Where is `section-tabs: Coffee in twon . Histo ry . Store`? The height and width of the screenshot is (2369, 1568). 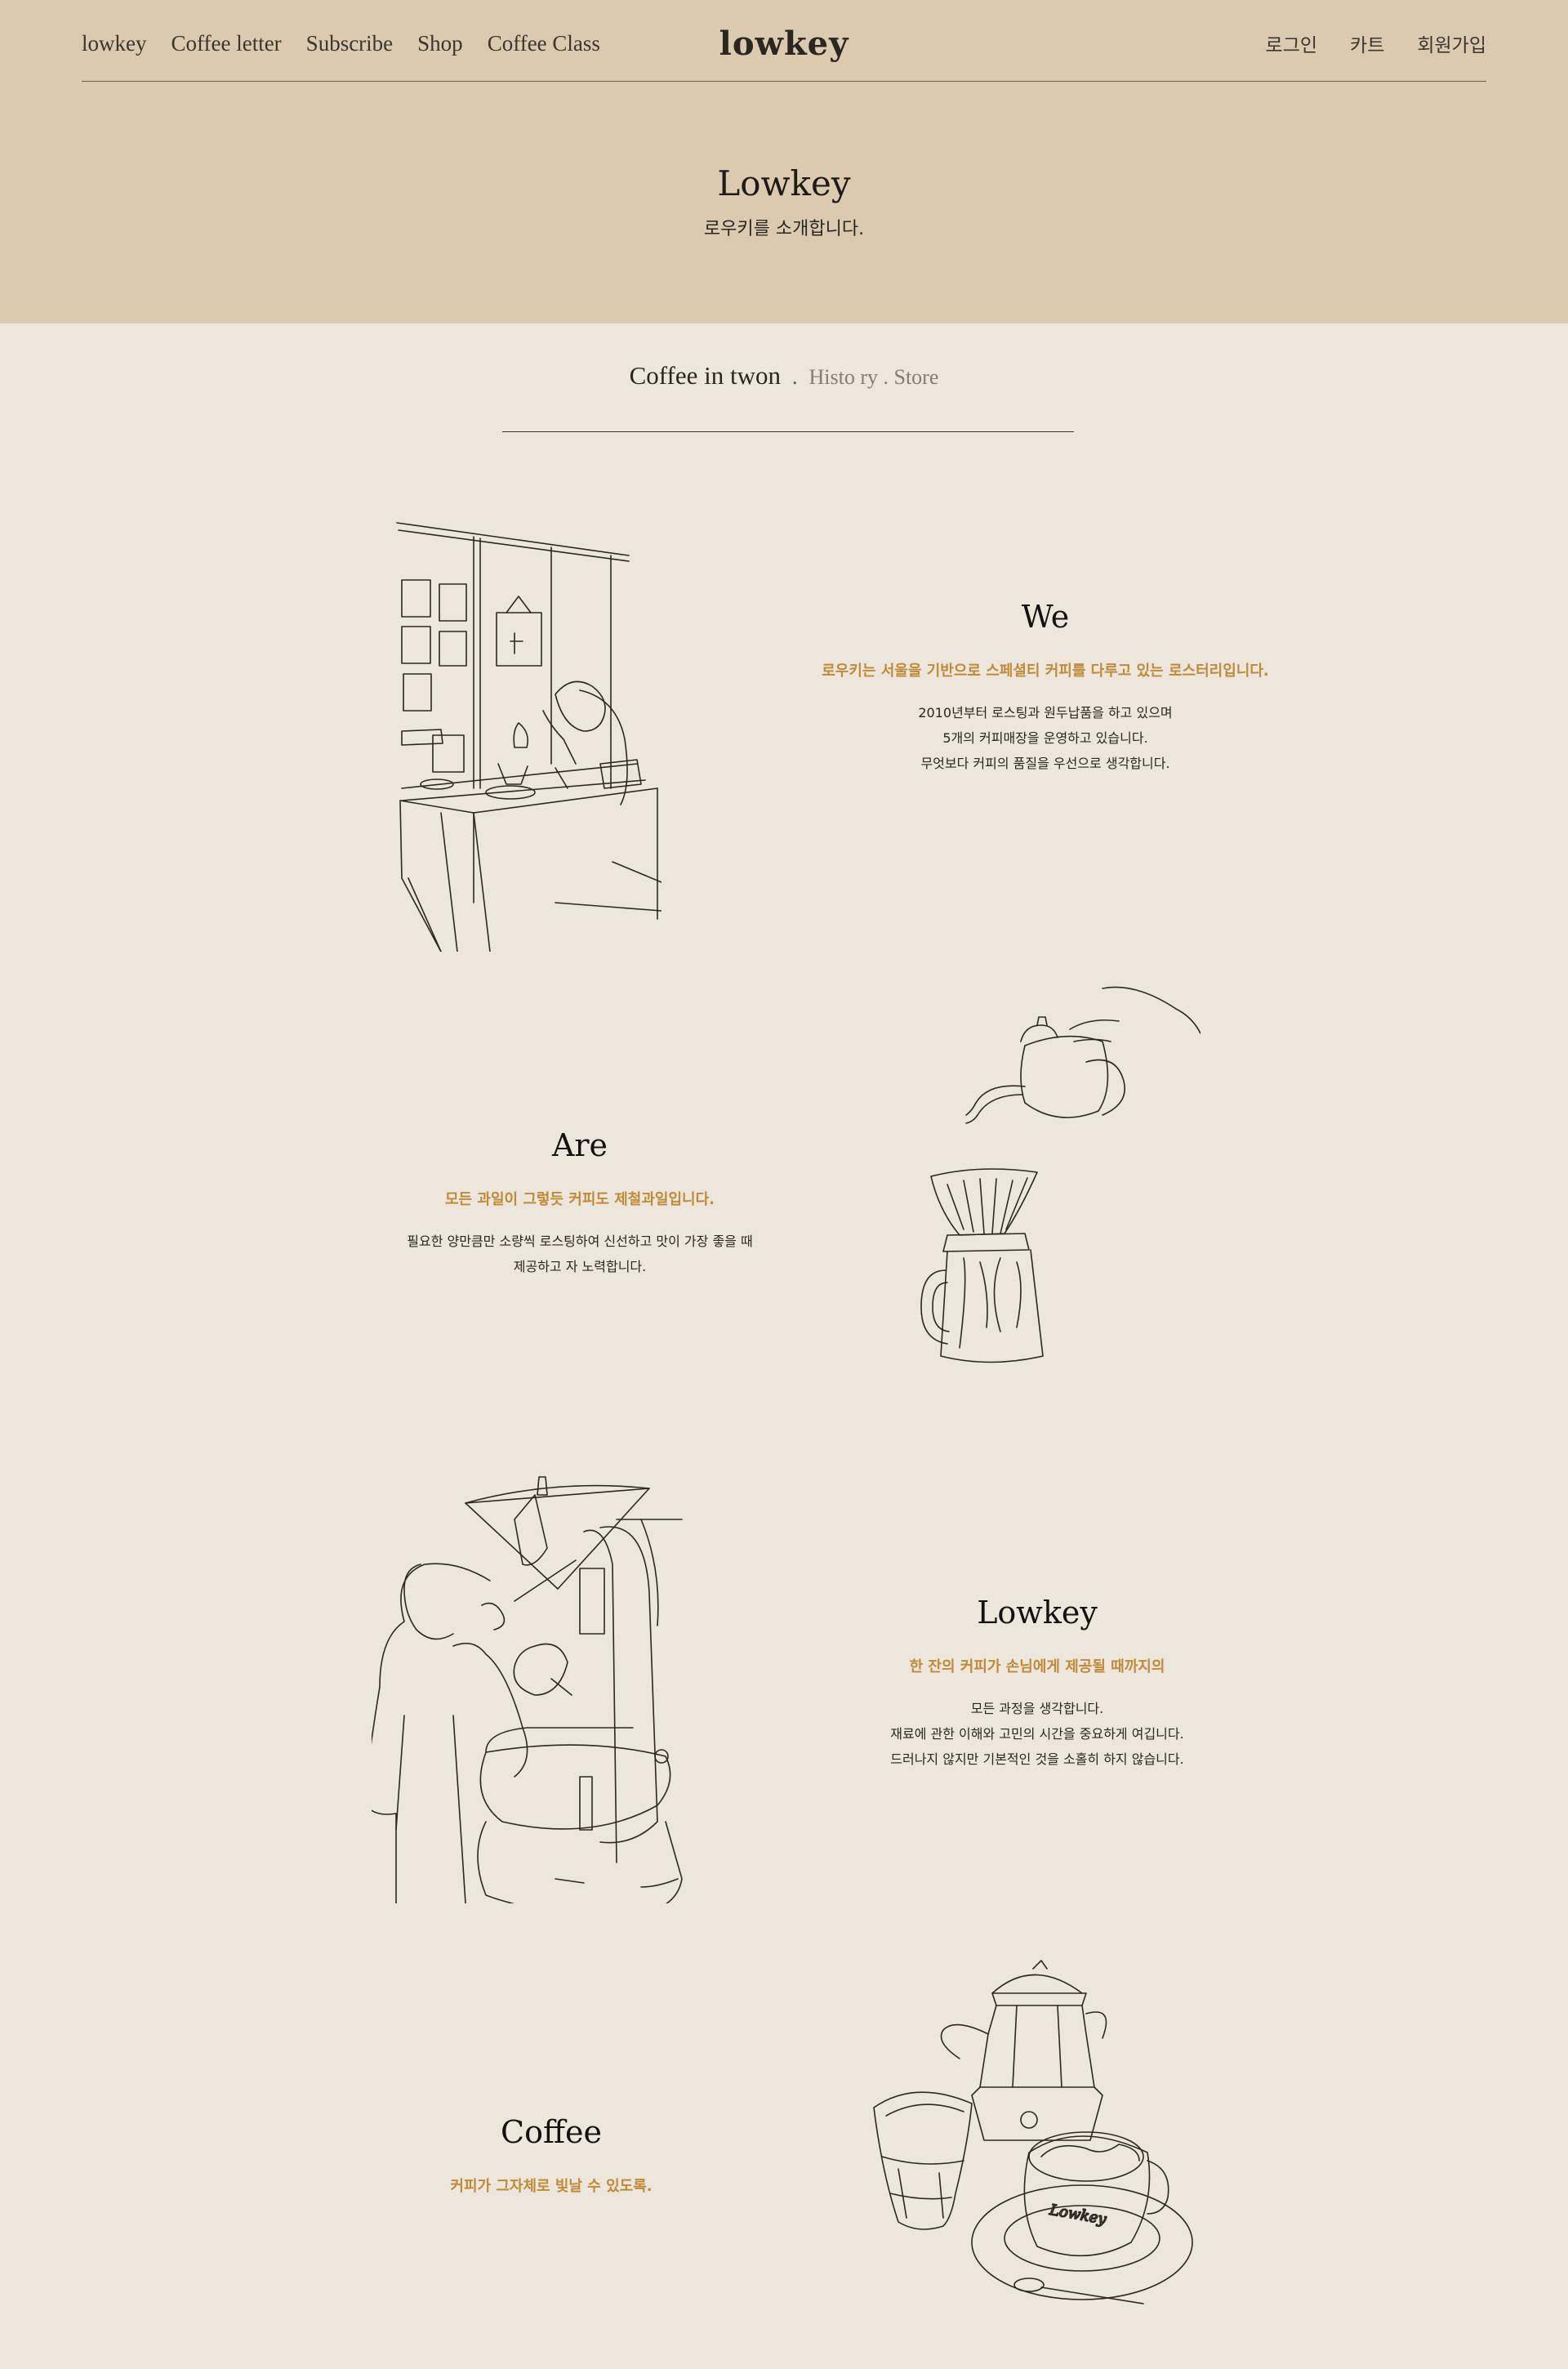 section-tabs: Coffee in twon . Histo ry . Store is located at coordinates (784, 375).